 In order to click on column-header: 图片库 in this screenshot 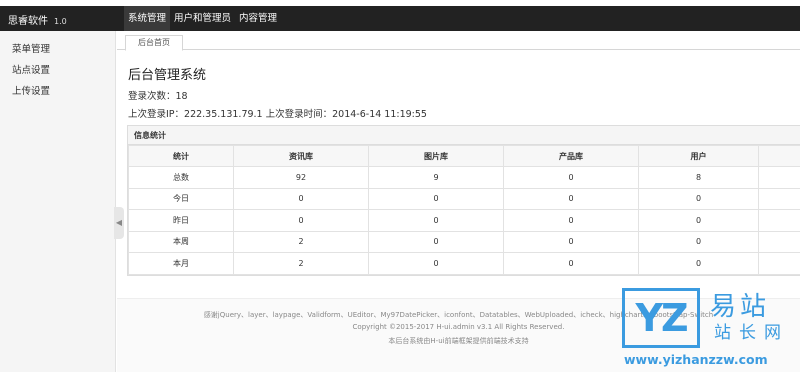, I will do `click(436, 156)`.